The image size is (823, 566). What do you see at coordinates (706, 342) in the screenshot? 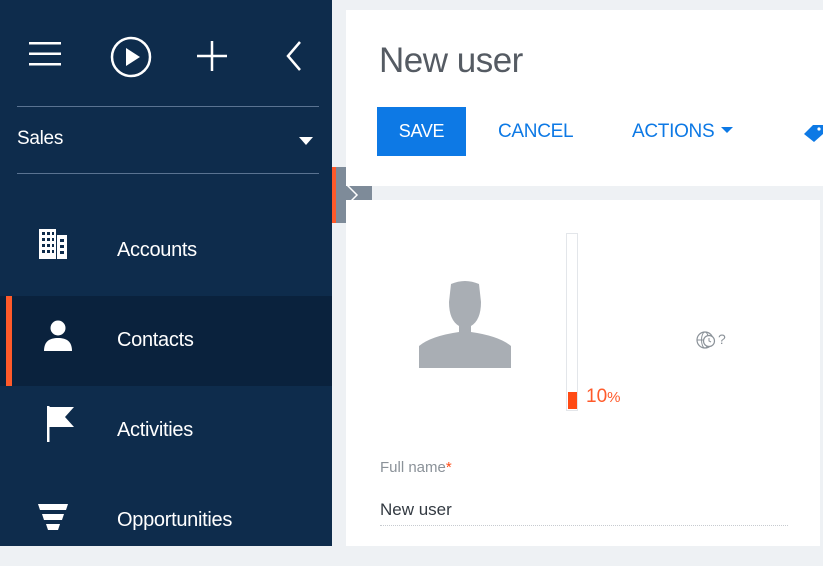
I see `globe-clock-icon` at bounding box center [706, 342].